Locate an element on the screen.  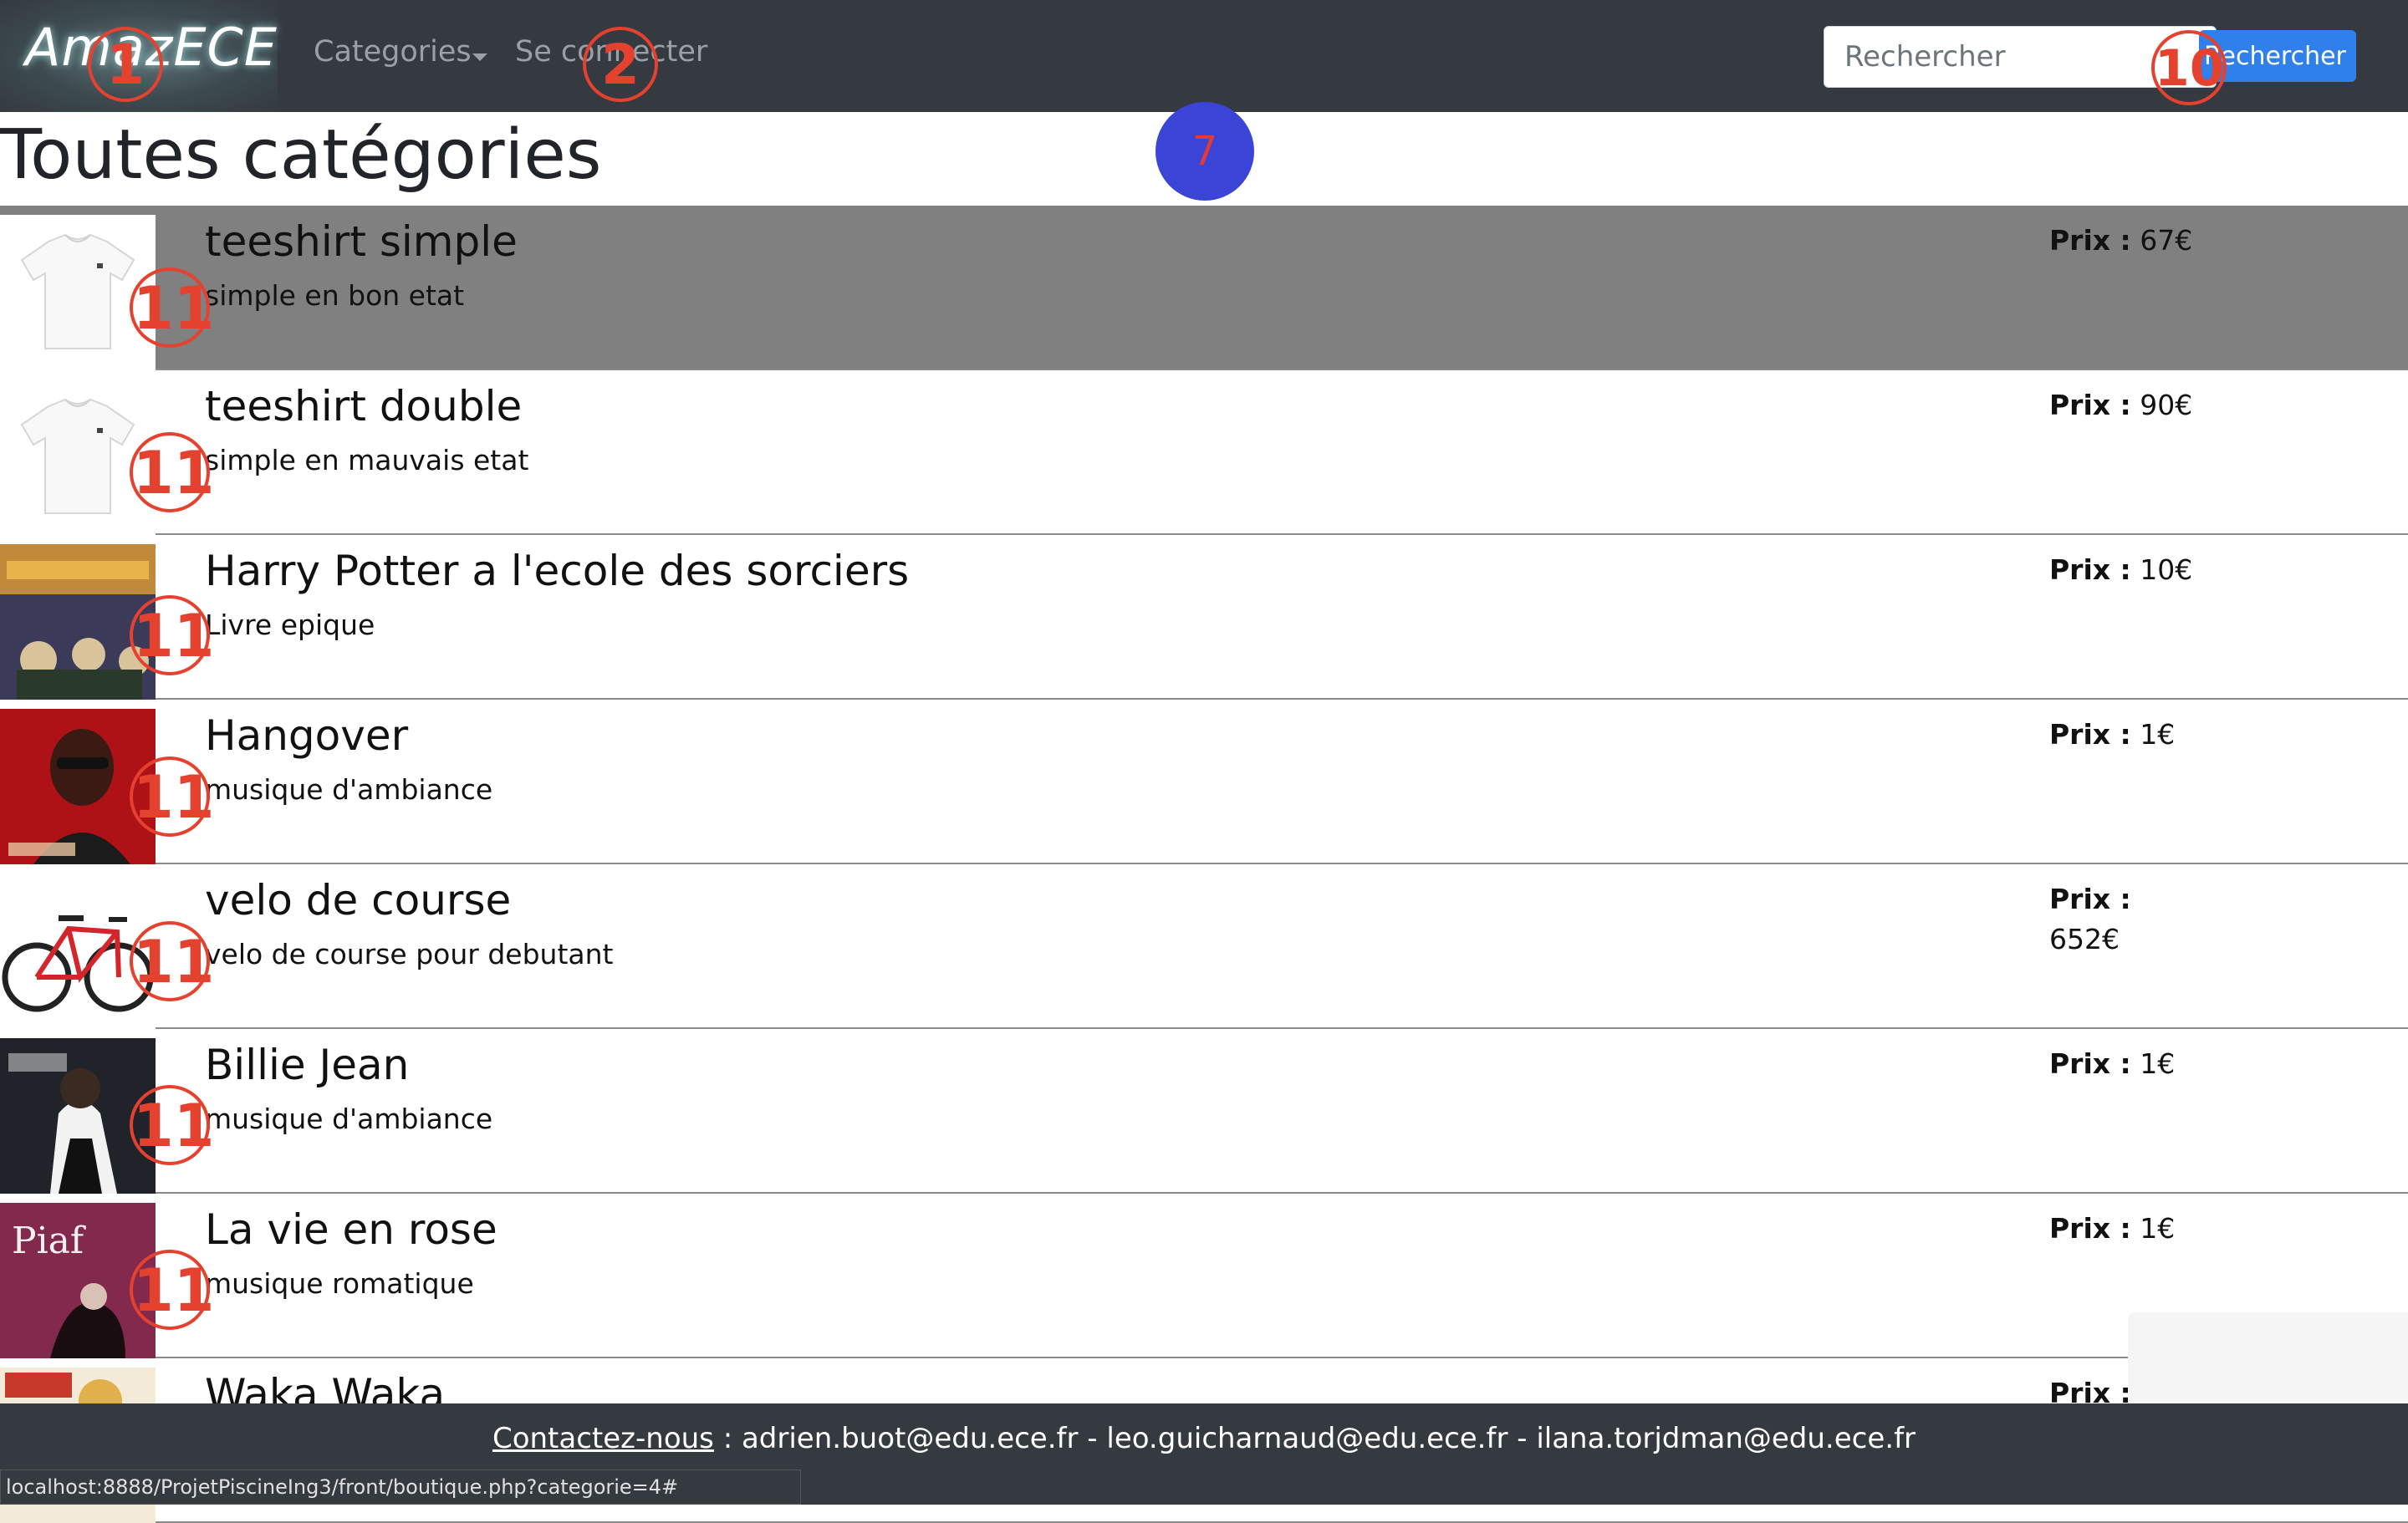
product-name: Billie Jean is located at coordinates (307, 1065).